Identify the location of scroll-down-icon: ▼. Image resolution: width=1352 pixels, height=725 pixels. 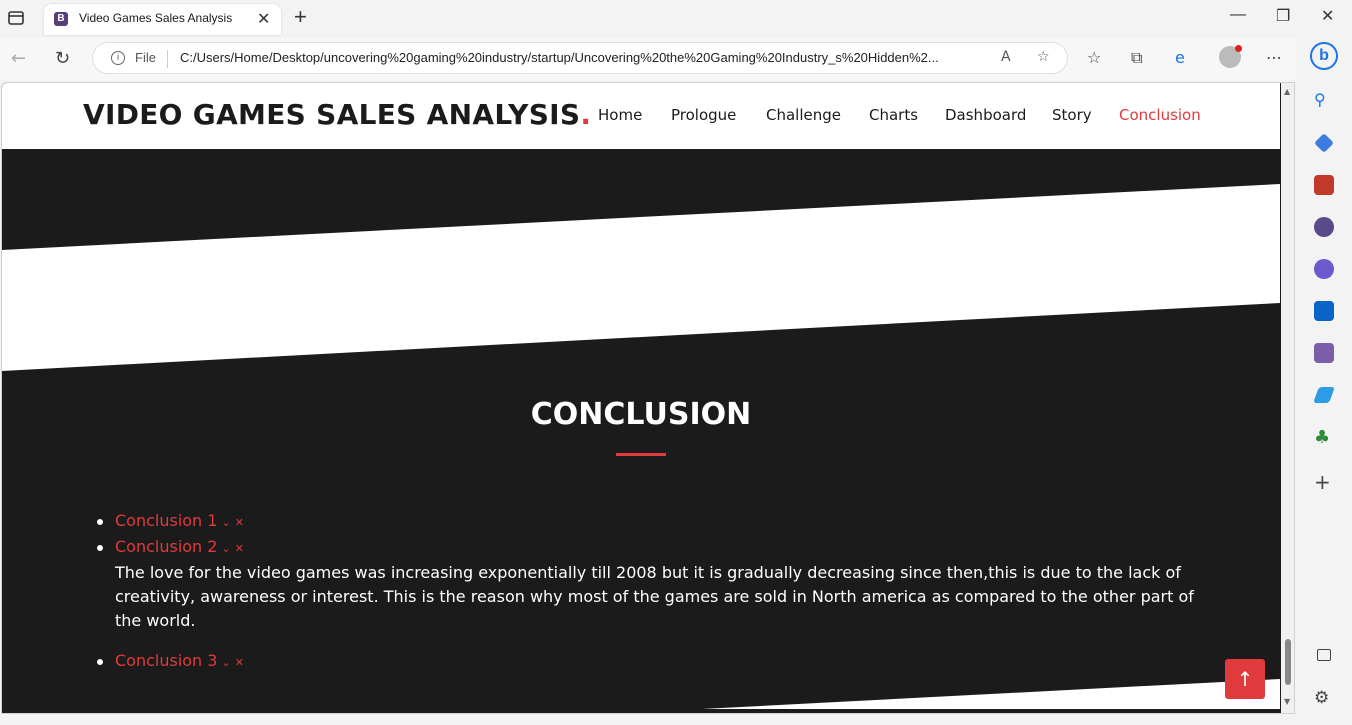
(1287, 701).